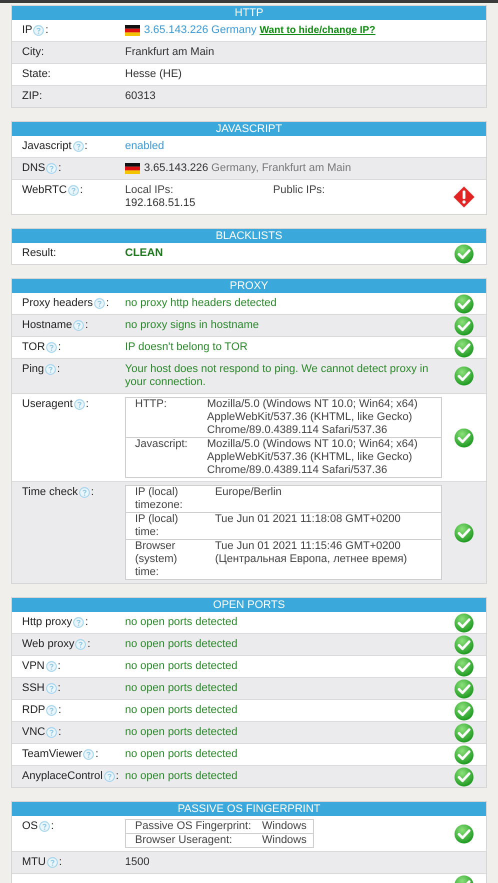  I want to click on row-label: VPN, so click(33, 666).